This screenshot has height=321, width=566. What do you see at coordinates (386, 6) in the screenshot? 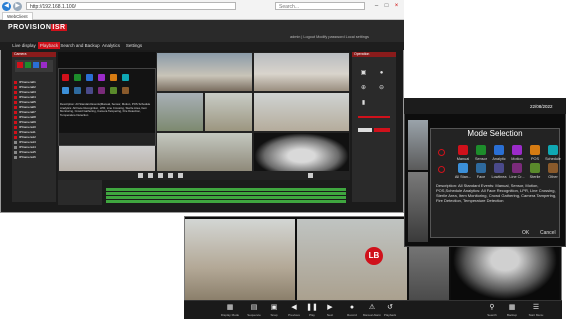
I see `maximize-icon: □` at bounding box center [386, 6].